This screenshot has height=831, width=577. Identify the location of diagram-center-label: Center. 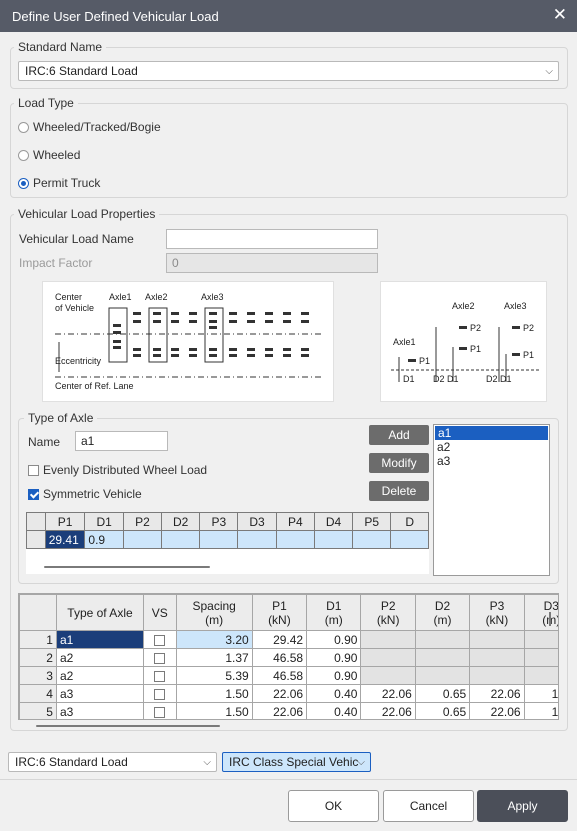
(69, 297).